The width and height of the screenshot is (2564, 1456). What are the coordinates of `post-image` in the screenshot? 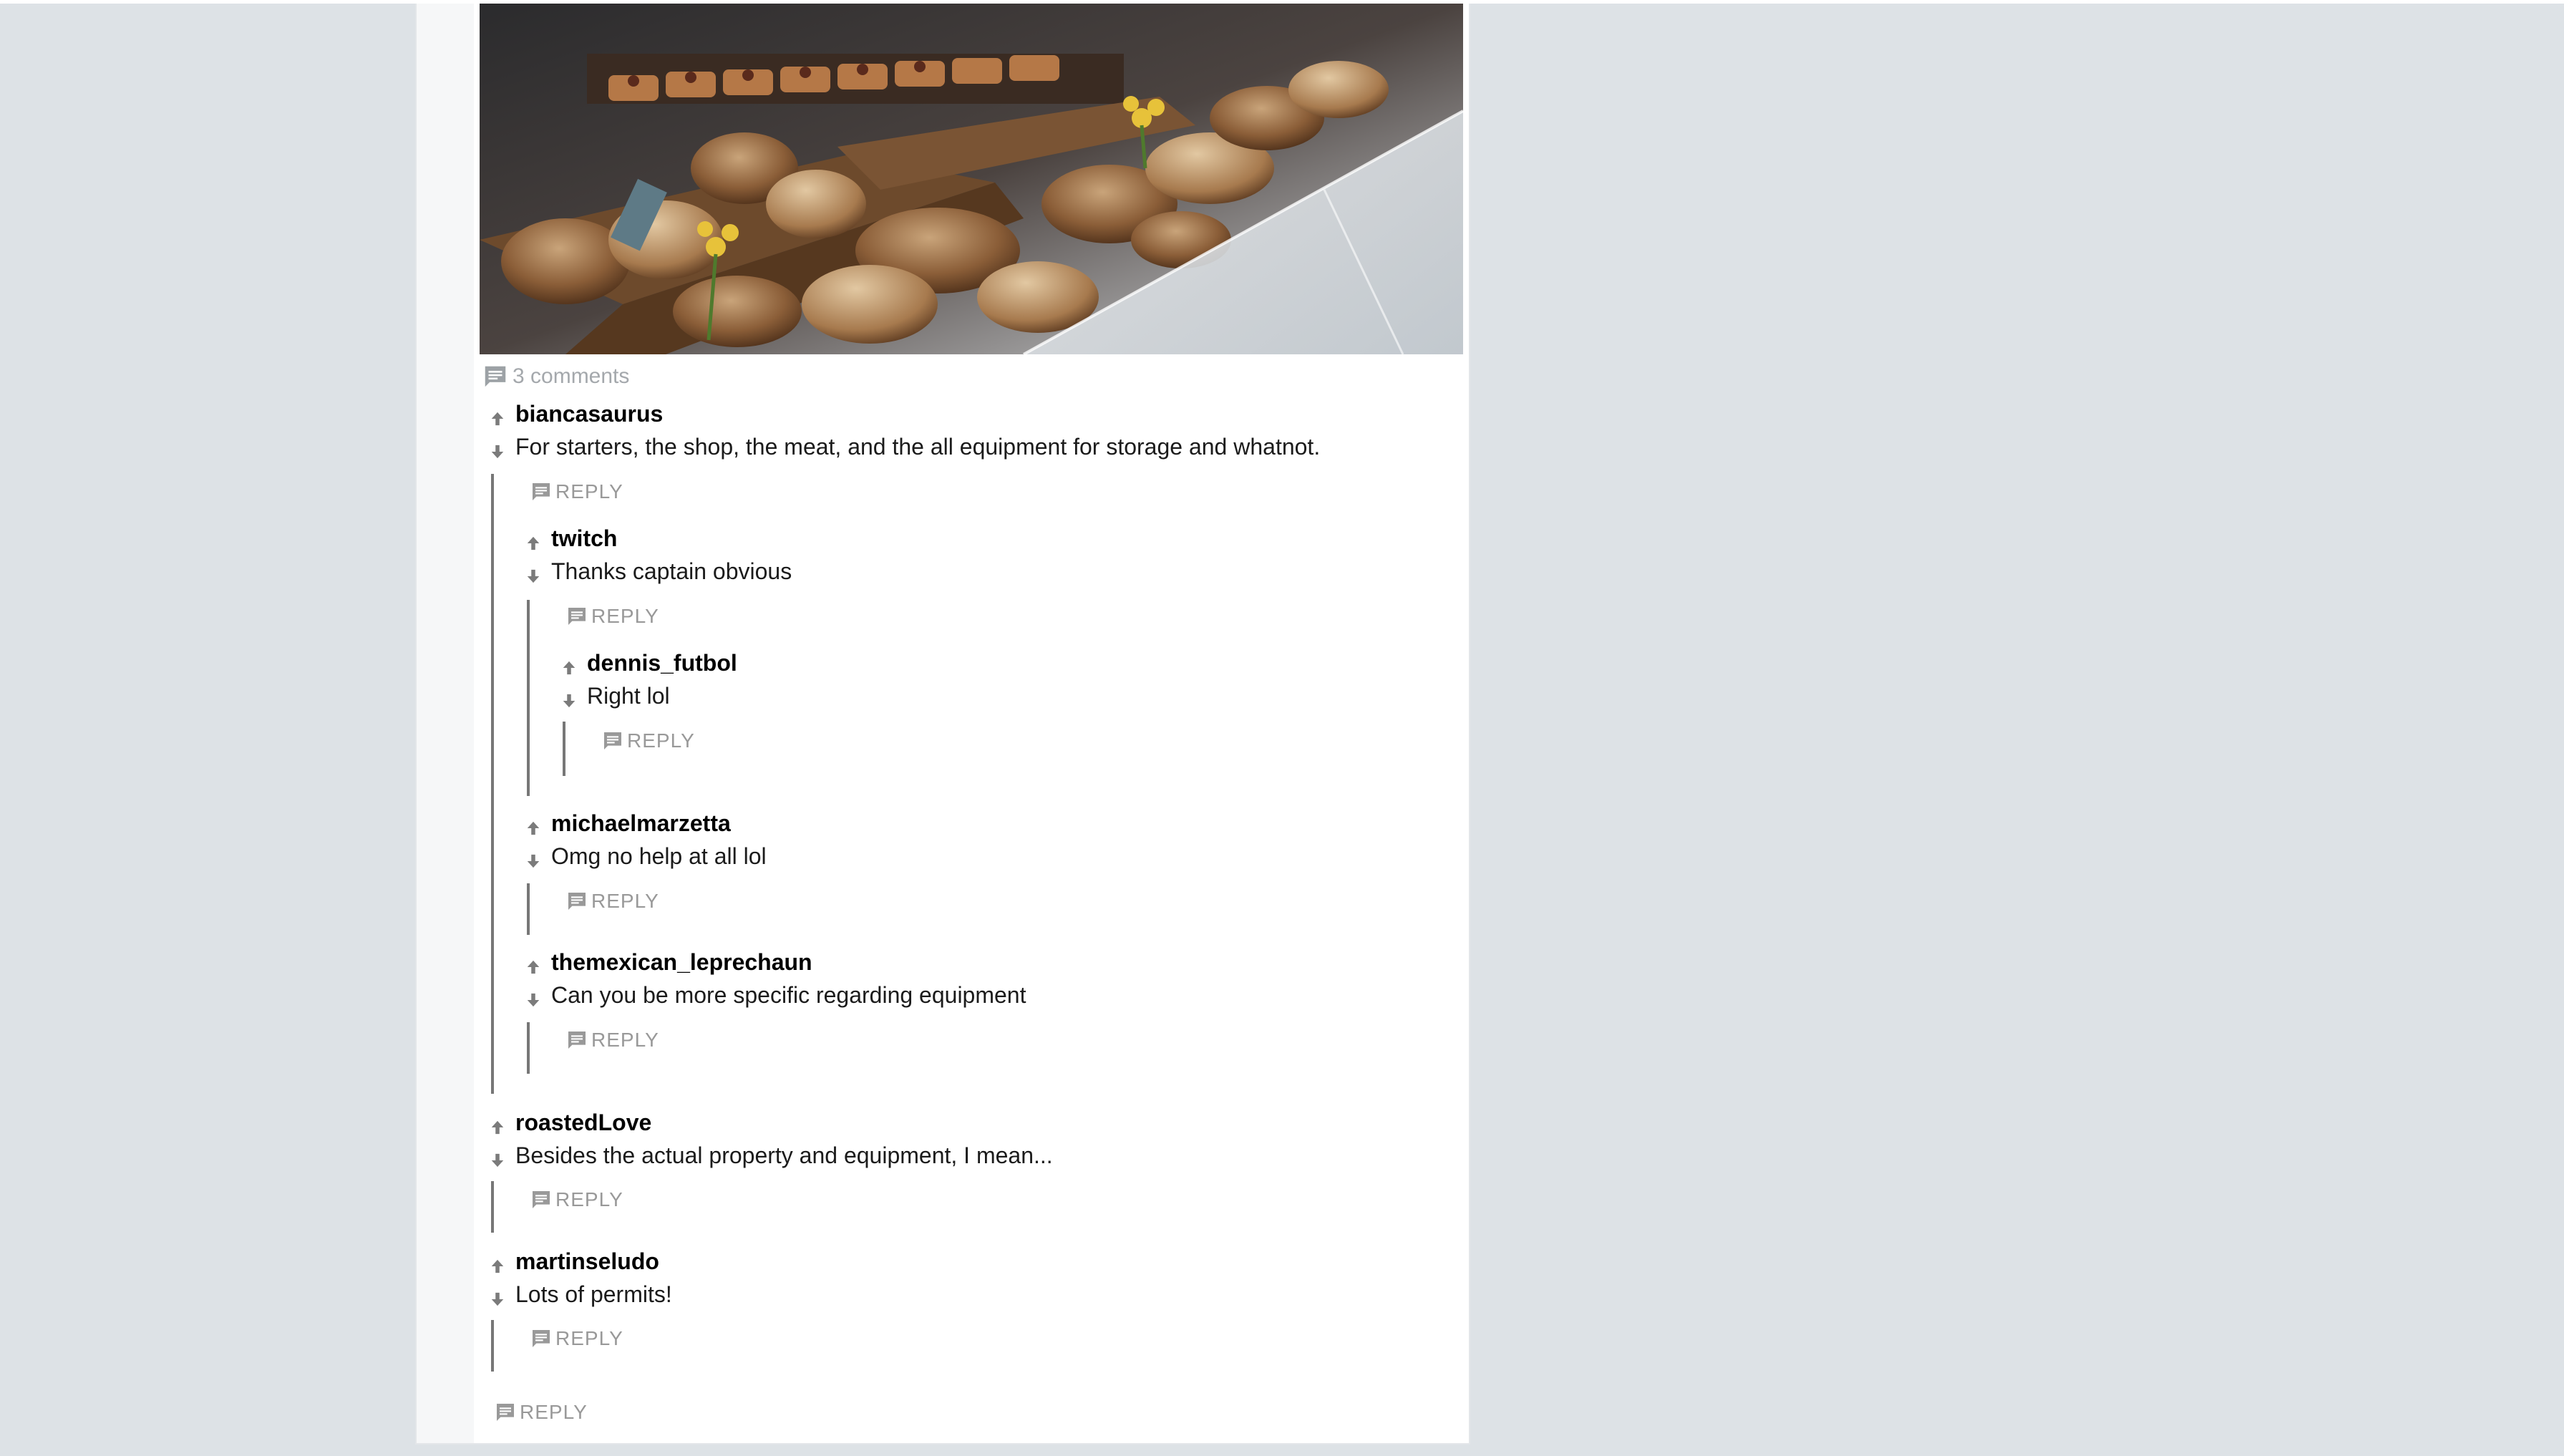 It's located at (972, 179).